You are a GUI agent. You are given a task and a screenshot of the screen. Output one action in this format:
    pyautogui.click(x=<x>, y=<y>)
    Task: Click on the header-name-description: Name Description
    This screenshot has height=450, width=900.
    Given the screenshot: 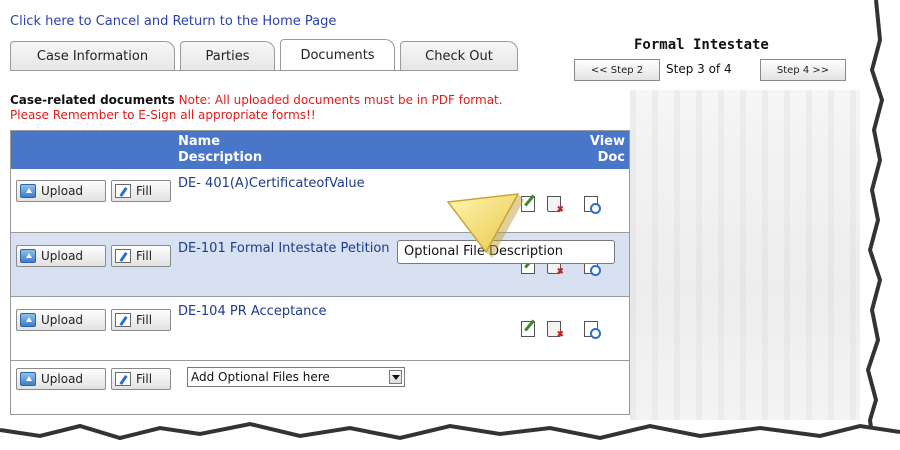 What is the action you would take?
    pyautogui.click(x=220, y=150)
    